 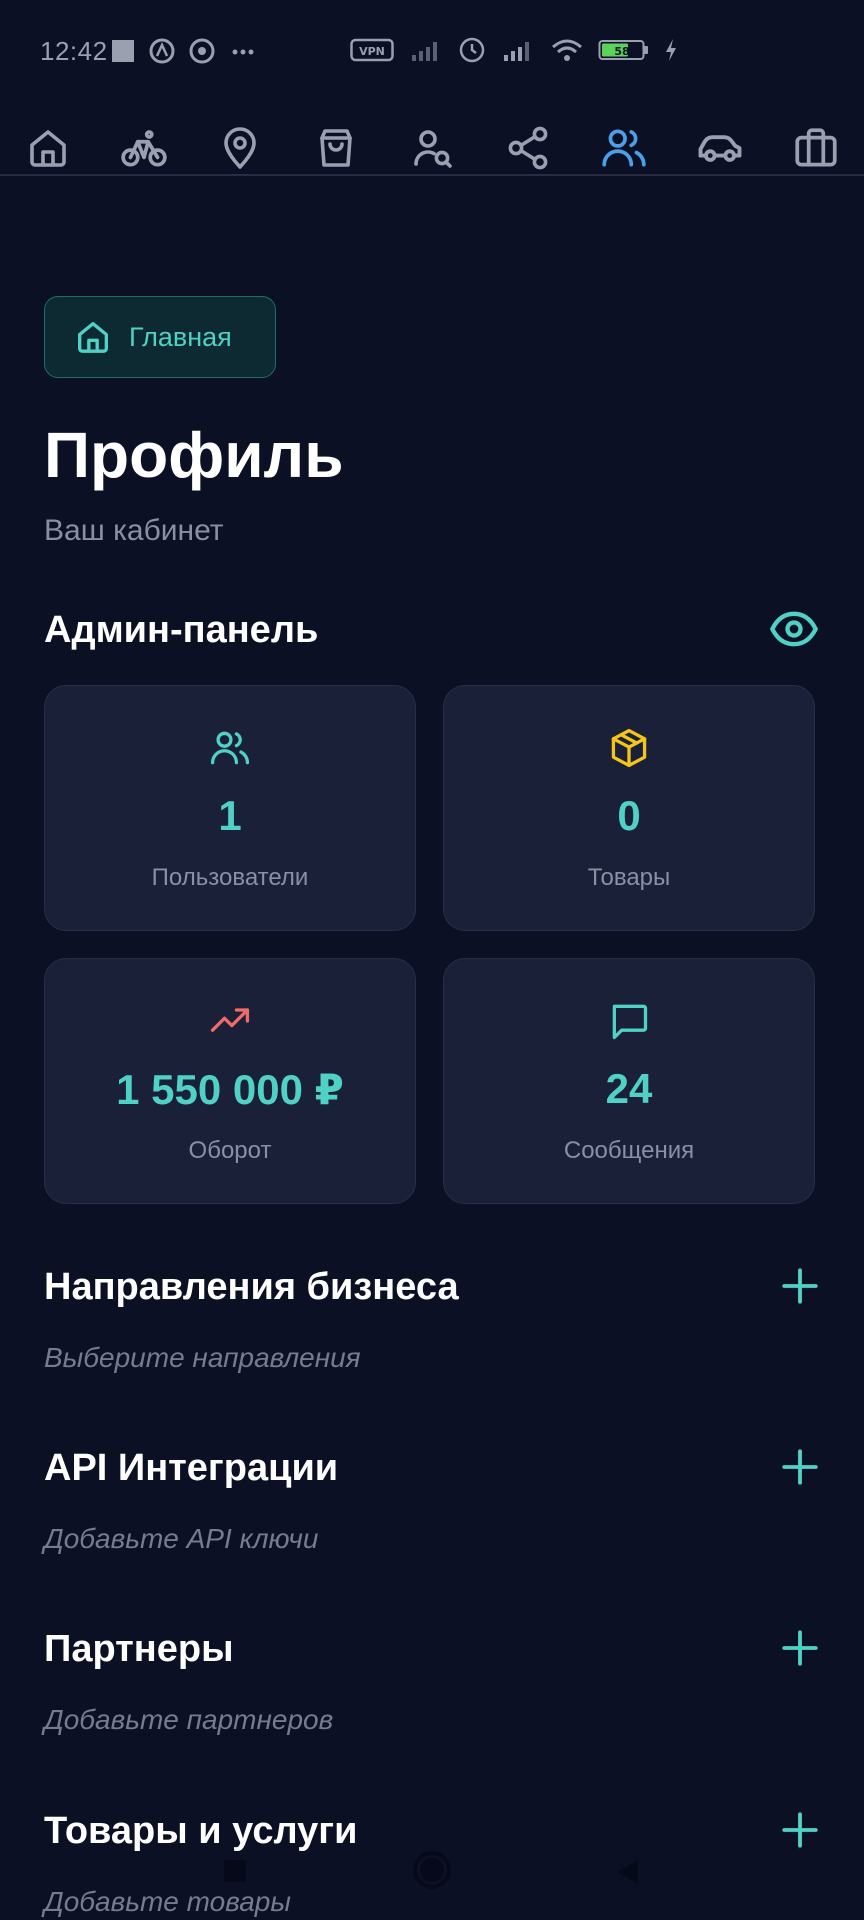 I want to click on status-right-icons: VPN 58, so click(x=514, y=50).